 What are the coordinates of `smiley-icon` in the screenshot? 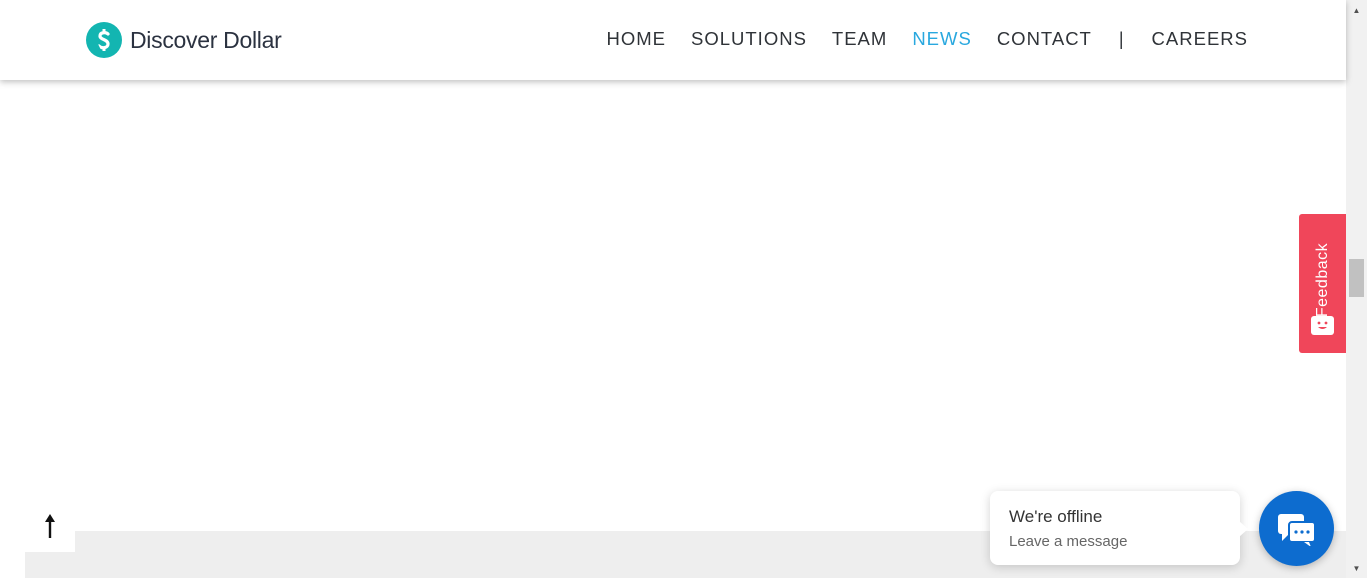 It's located at (1322, 328).